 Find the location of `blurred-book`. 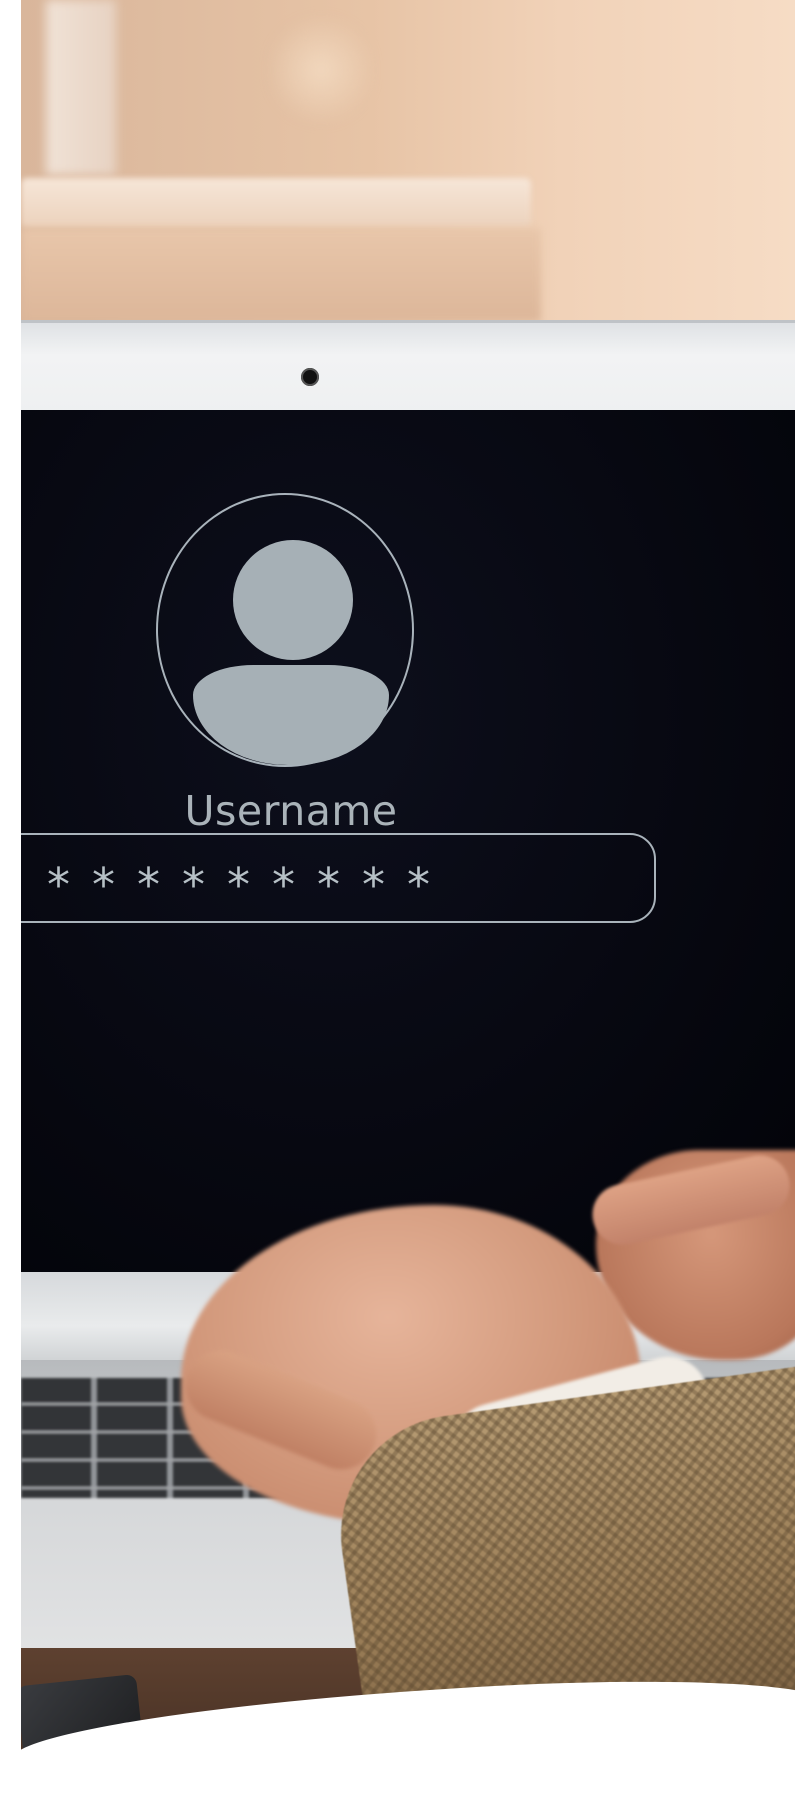

blurred-book is located at coordinates (81, 87).